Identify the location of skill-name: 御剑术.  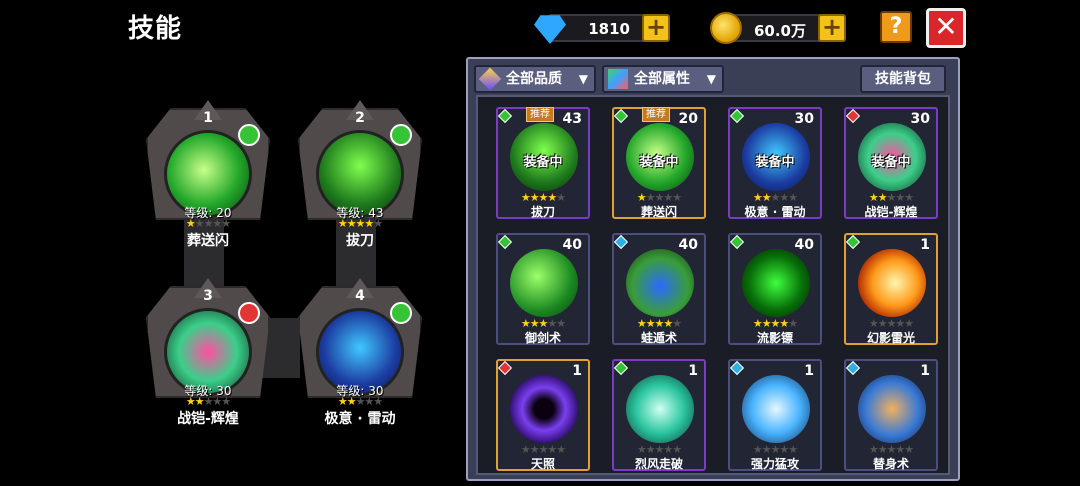
(542, 338).